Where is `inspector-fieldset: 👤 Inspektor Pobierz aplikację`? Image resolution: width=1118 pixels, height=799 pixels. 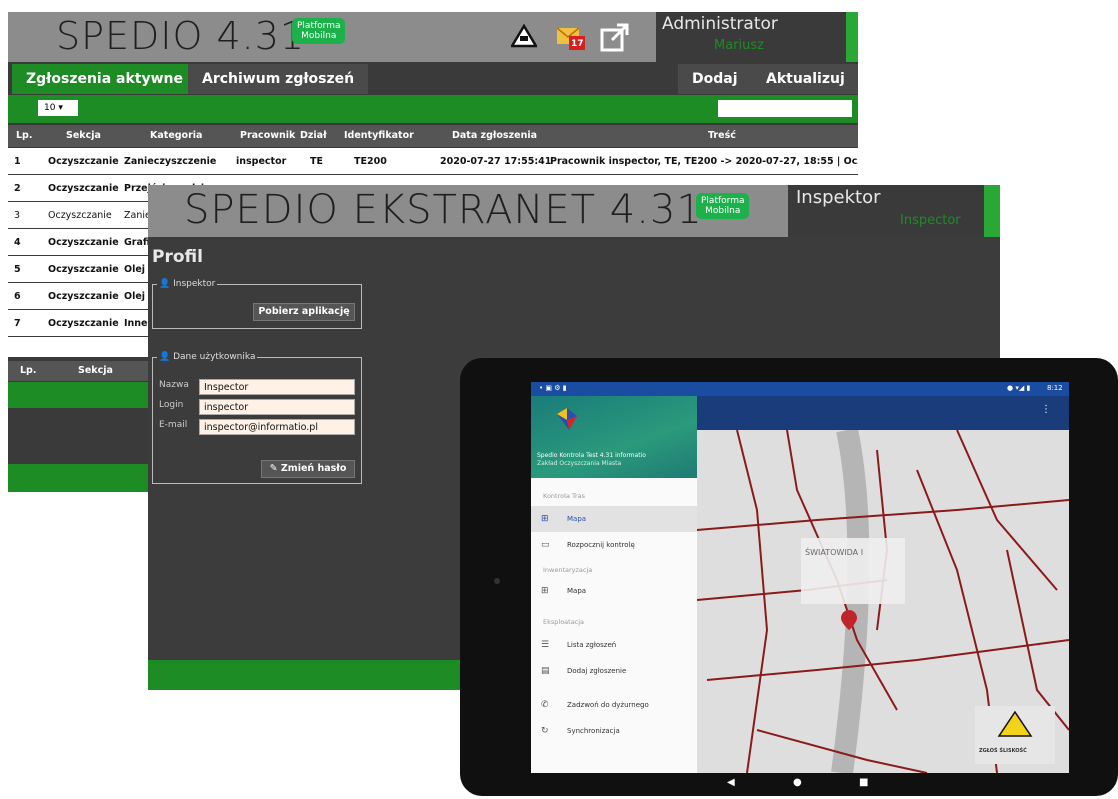 inspector-fieldset: 👤 Inspektor Pobierz aplikację is located at coordinates (257, 304).